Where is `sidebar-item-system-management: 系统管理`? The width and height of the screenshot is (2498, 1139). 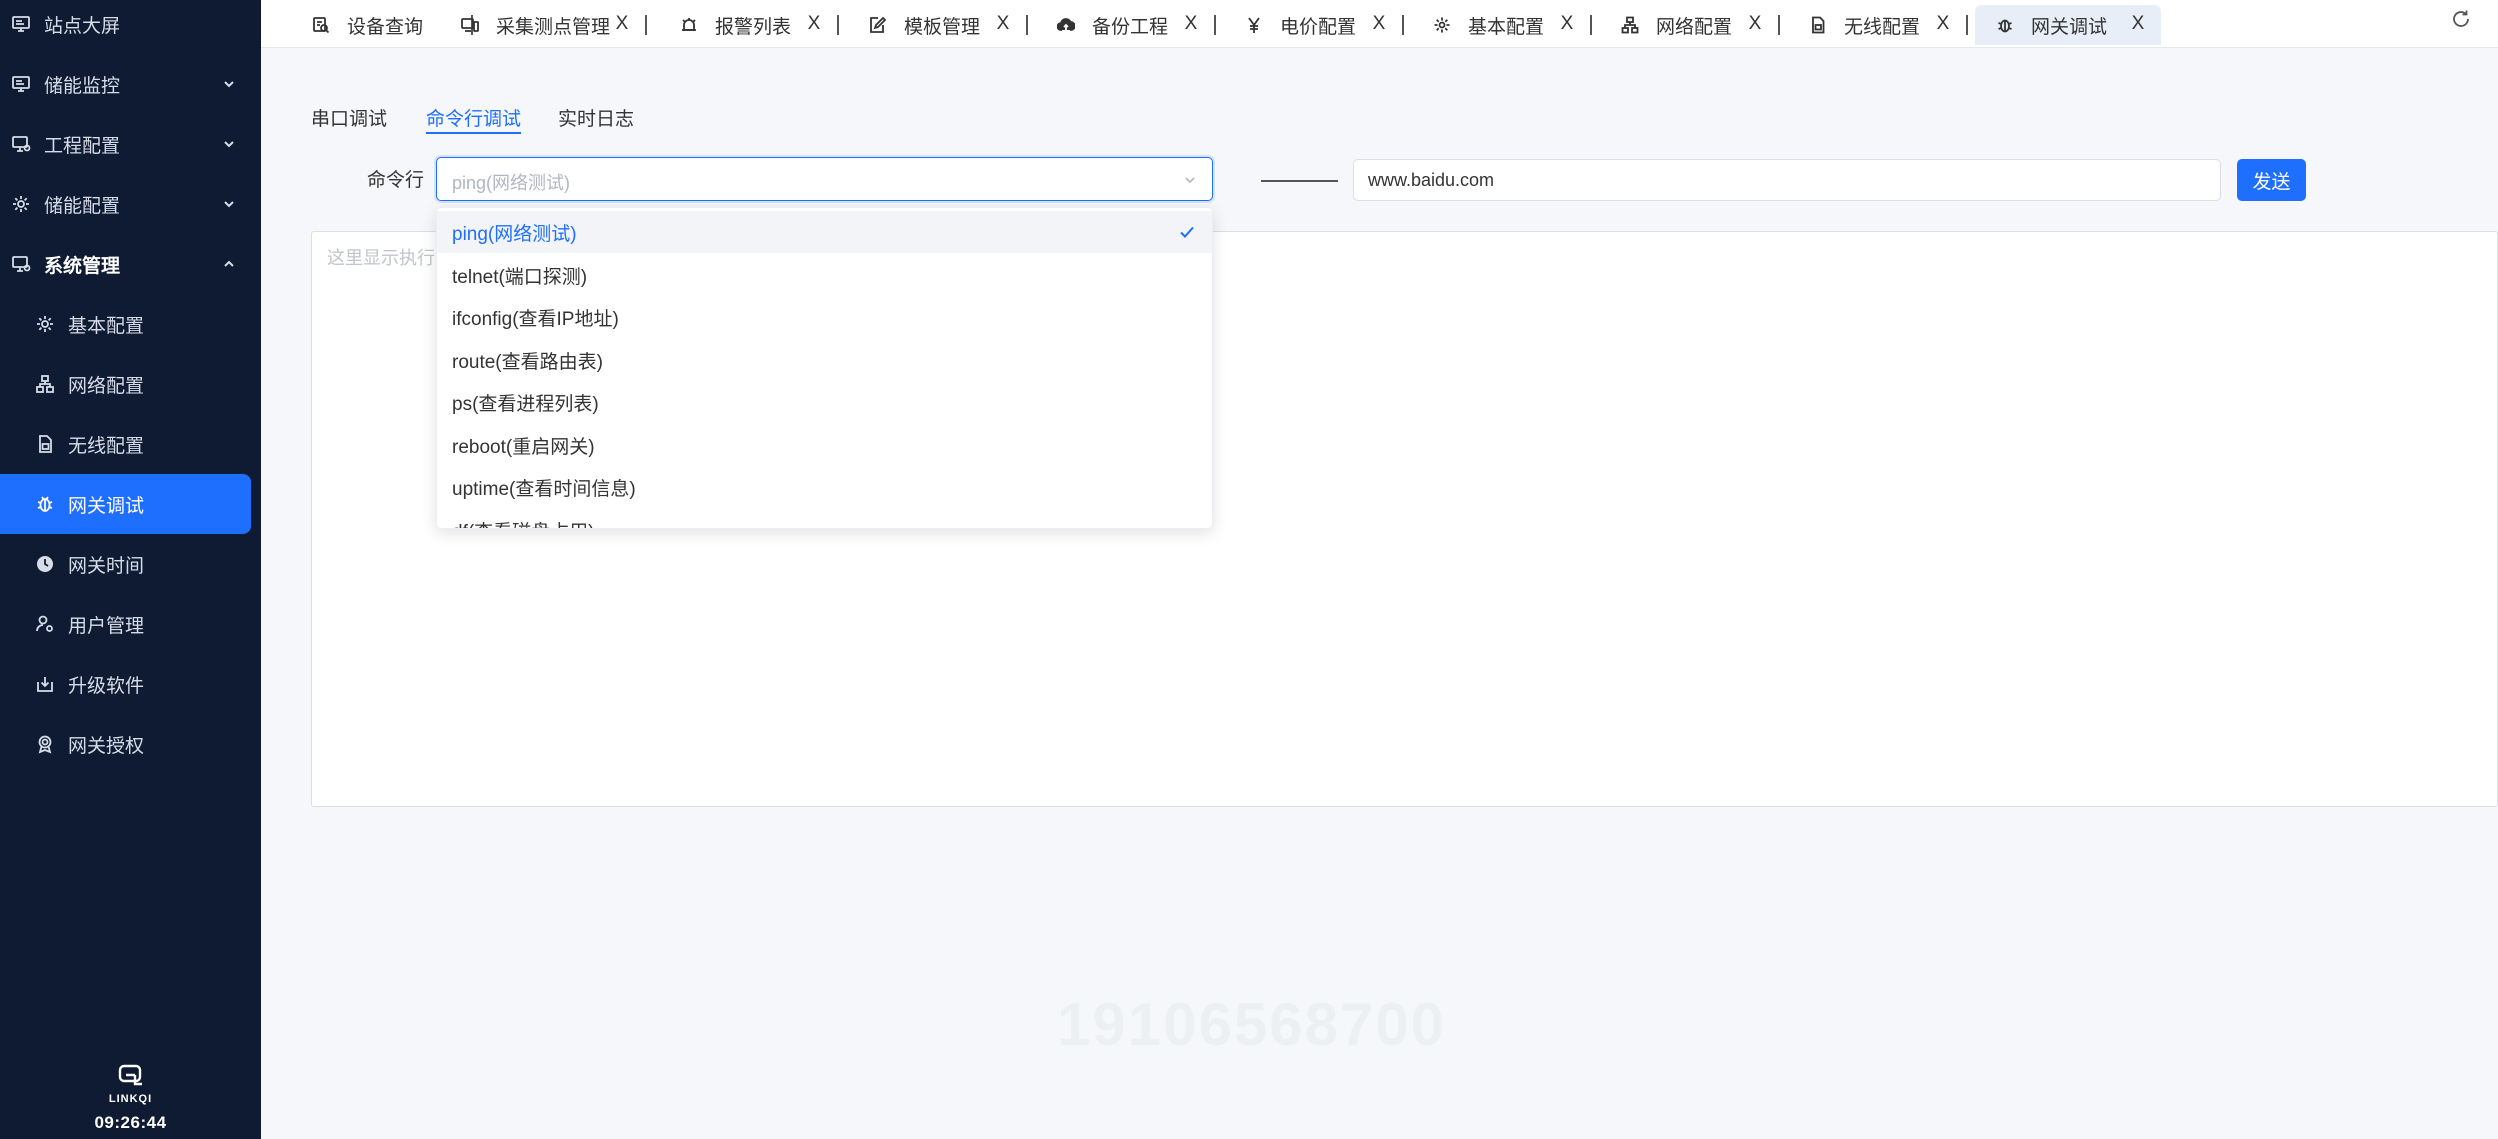
sidebar-item-system-management: 系统管理 is located at coordinates (130, 264).